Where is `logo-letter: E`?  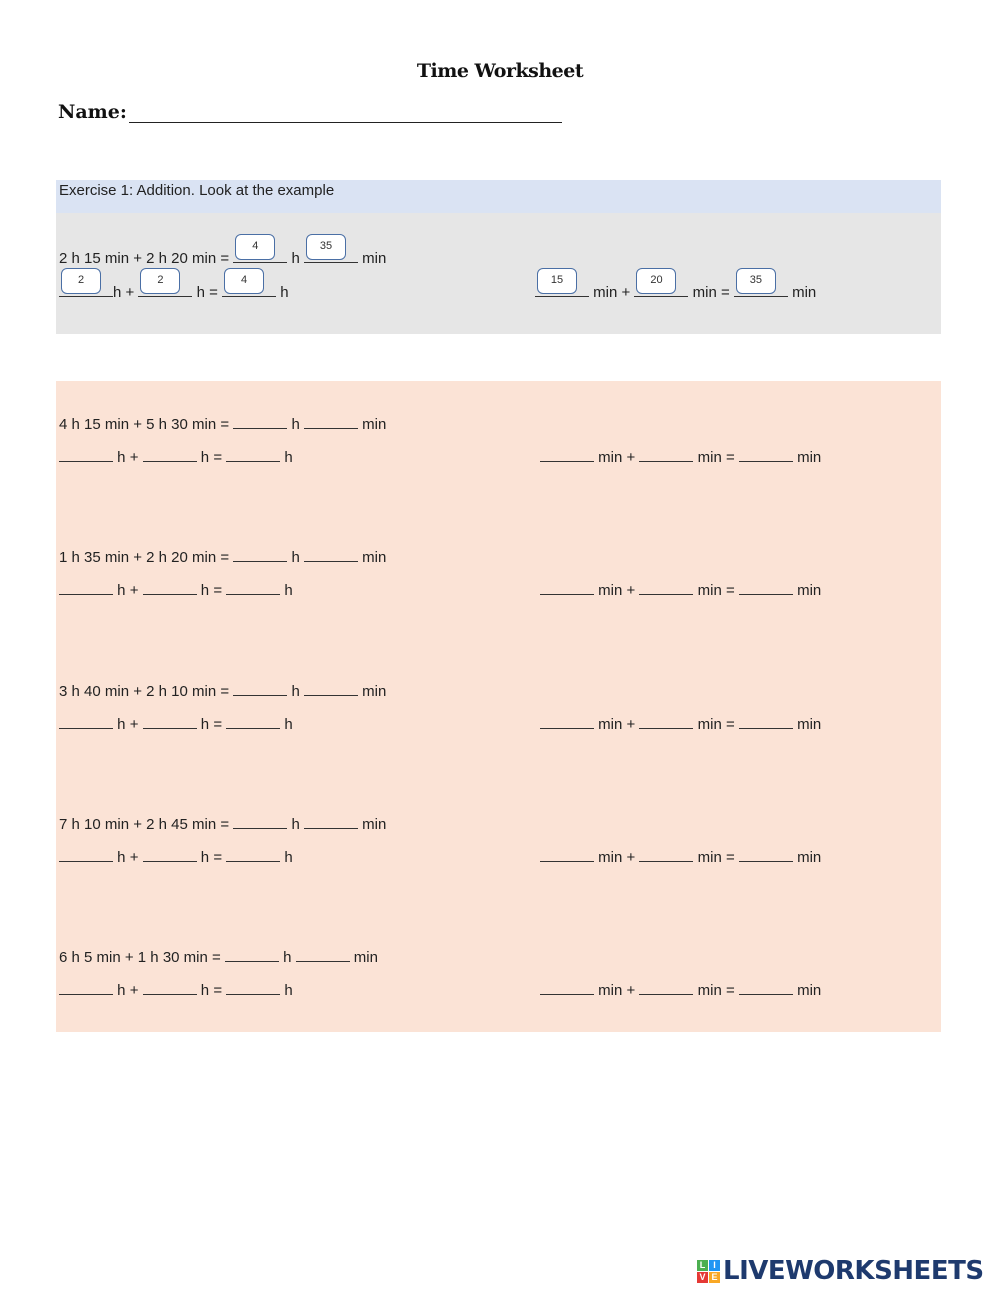
logo-letter: E is located at coordinates (714, 1277).